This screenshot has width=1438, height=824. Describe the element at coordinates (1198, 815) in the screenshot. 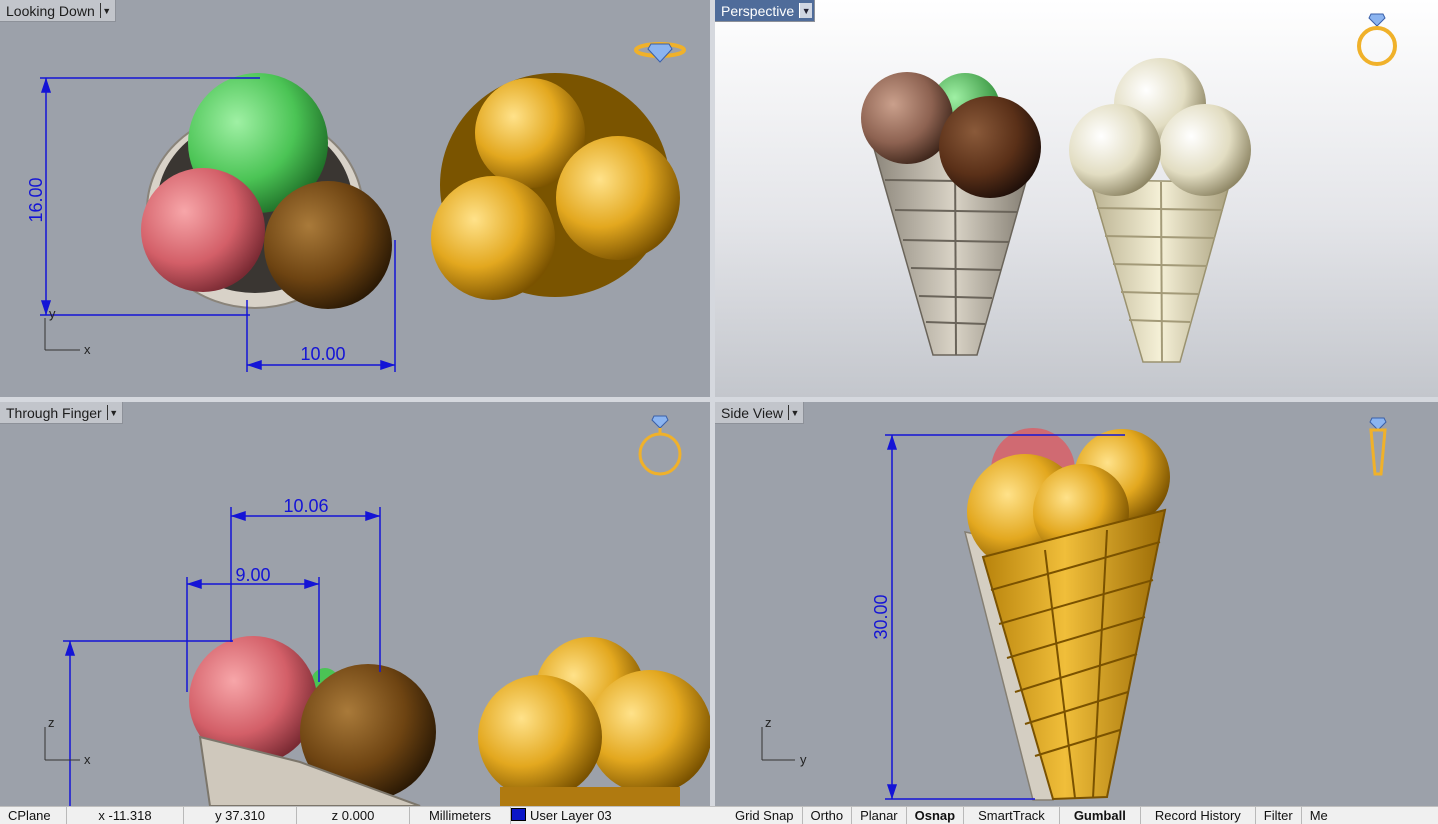

I see `toggle-record-history: Record History` at that location.